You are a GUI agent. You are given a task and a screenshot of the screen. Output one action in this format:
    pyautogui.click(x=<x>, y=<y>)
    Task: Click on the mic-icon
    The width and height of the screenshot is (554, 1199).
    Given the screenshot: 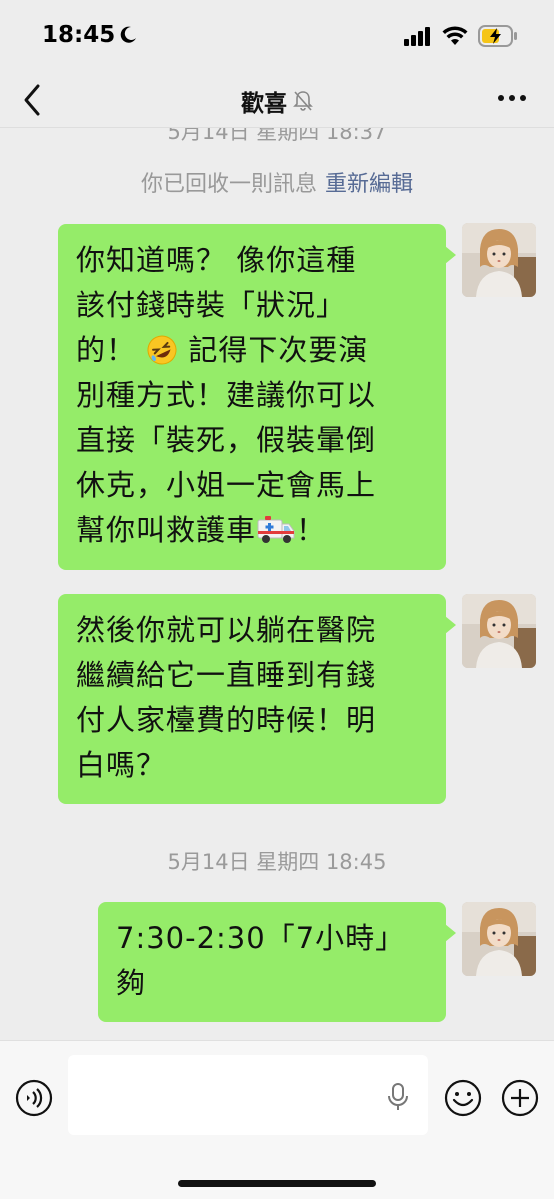 What is the action you would take?
    pyautogui.click(x=398, y=1097)
    